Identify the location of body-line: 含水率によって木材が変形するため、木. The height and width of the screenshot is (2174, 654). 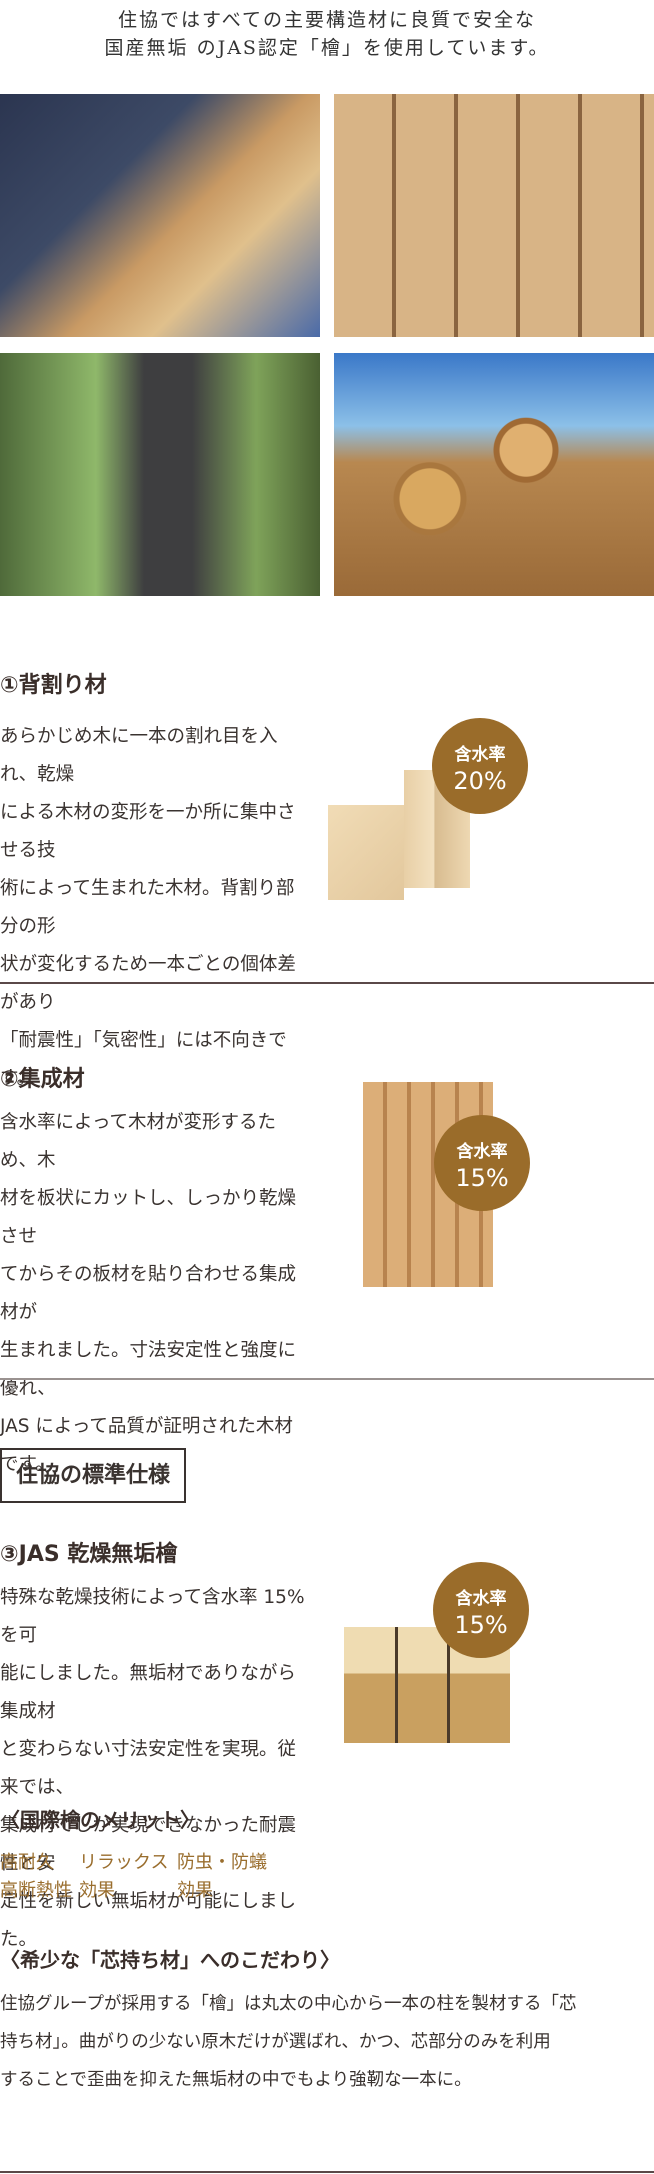
(138, 1141).